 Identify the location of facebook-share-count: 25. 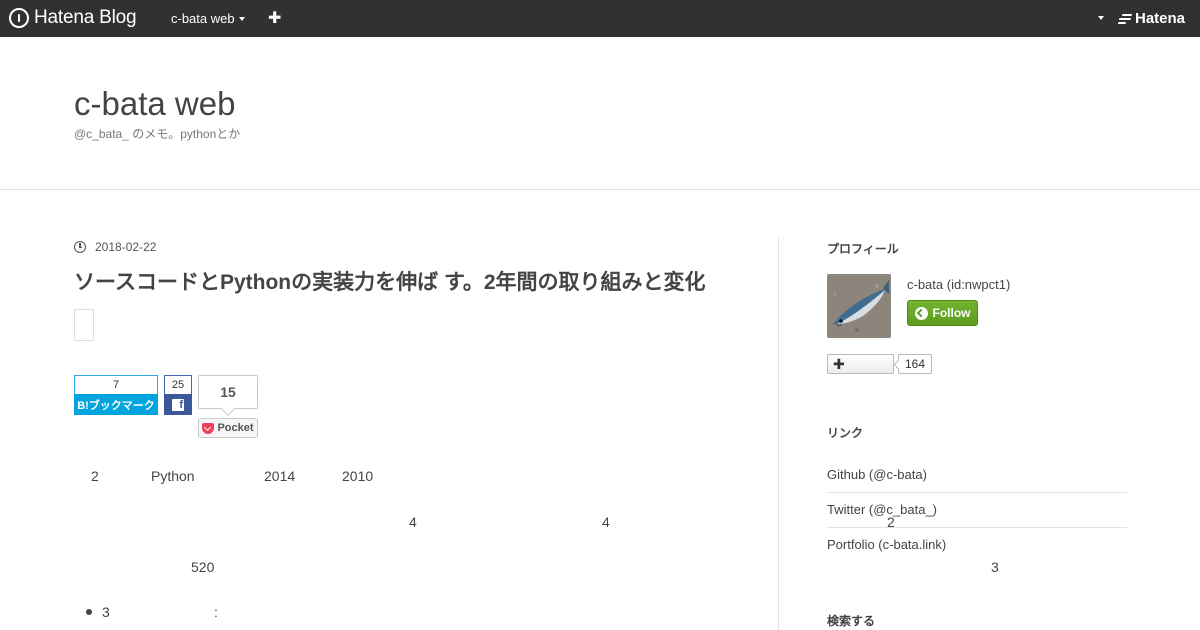
(178, 384).